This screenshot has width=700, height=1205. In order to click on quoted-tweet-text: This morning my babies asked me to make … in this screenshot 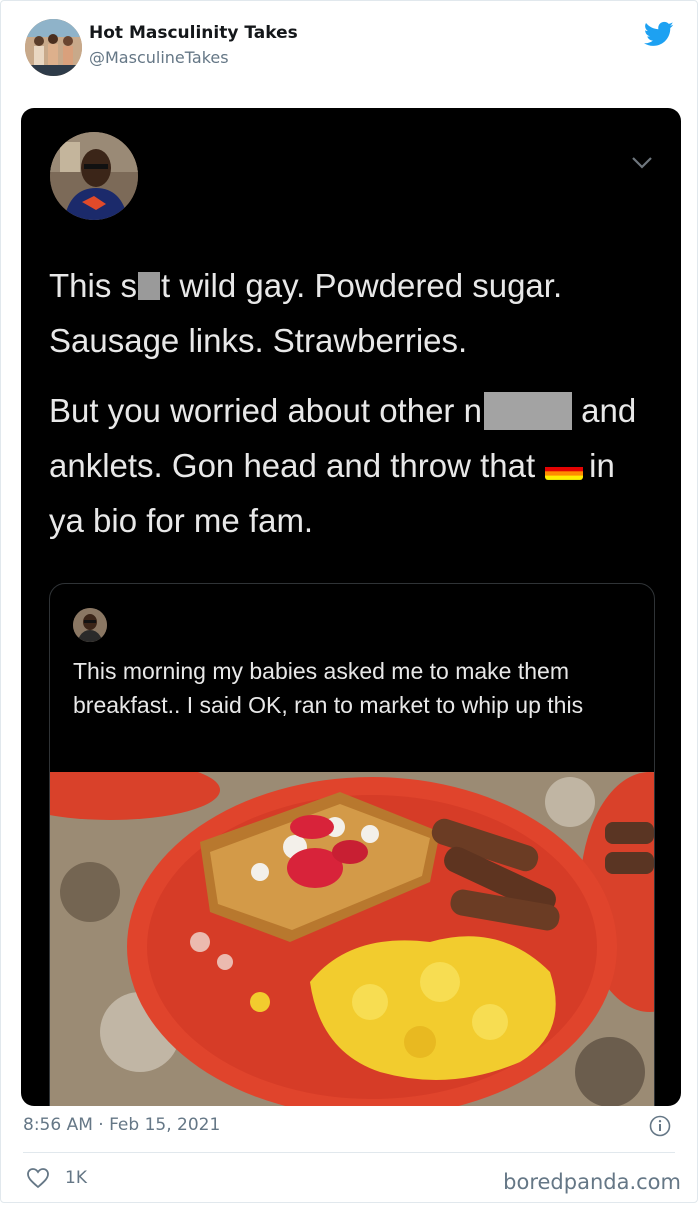, I will do `click(328, 688)`.